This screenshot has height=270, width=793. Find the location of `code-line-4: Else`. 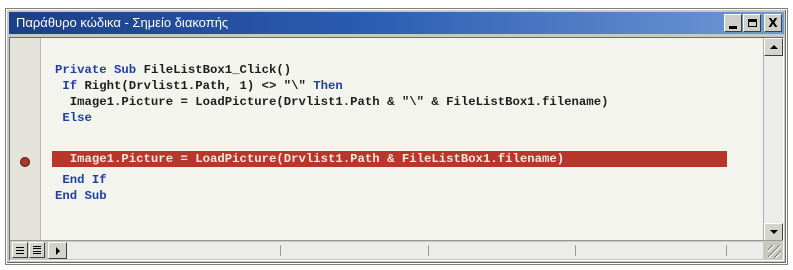

code-line-4: Else is located at coordinates (73, 118).